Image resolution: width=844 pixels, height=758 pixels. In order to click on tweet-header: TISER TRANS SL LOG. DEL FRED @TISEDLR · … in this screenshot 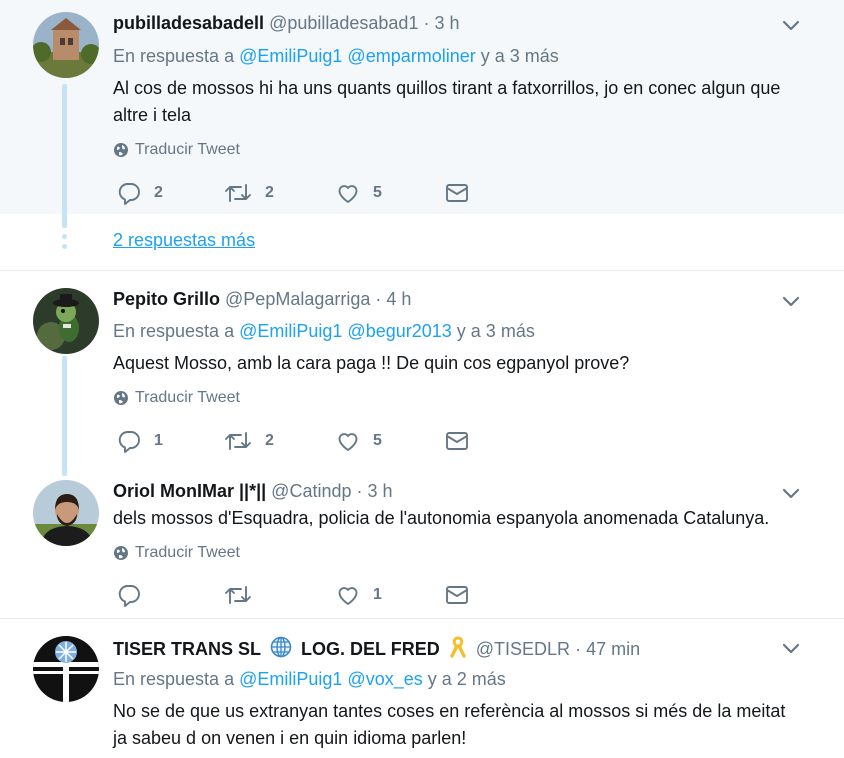, I will do `click(376, 648)`.